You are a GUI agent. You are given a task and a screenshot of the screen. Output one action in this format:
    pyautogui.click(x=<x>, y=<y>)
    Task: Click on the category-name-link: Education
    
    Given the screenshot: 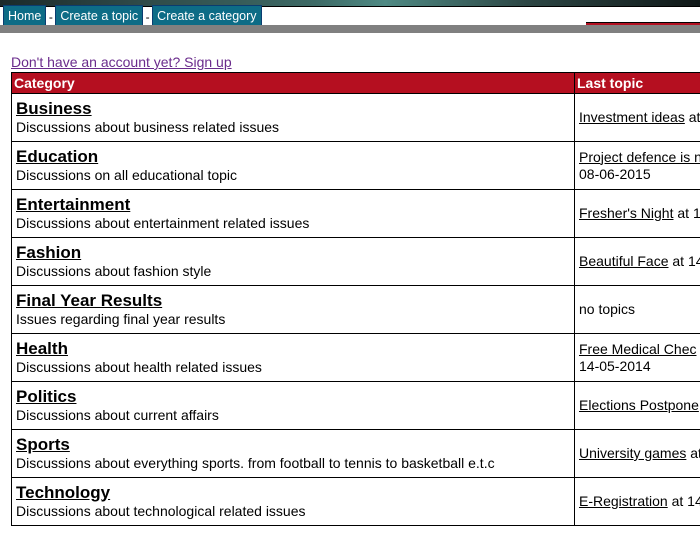 What is the action you would take?
    pyautogui.click(x=293, y=156)
    